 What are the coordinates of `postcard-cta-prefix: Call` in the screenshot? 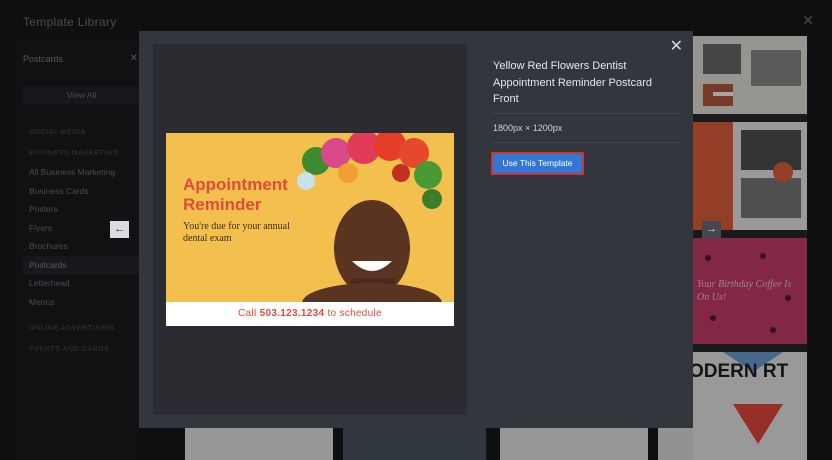 It's located at (249, 313).